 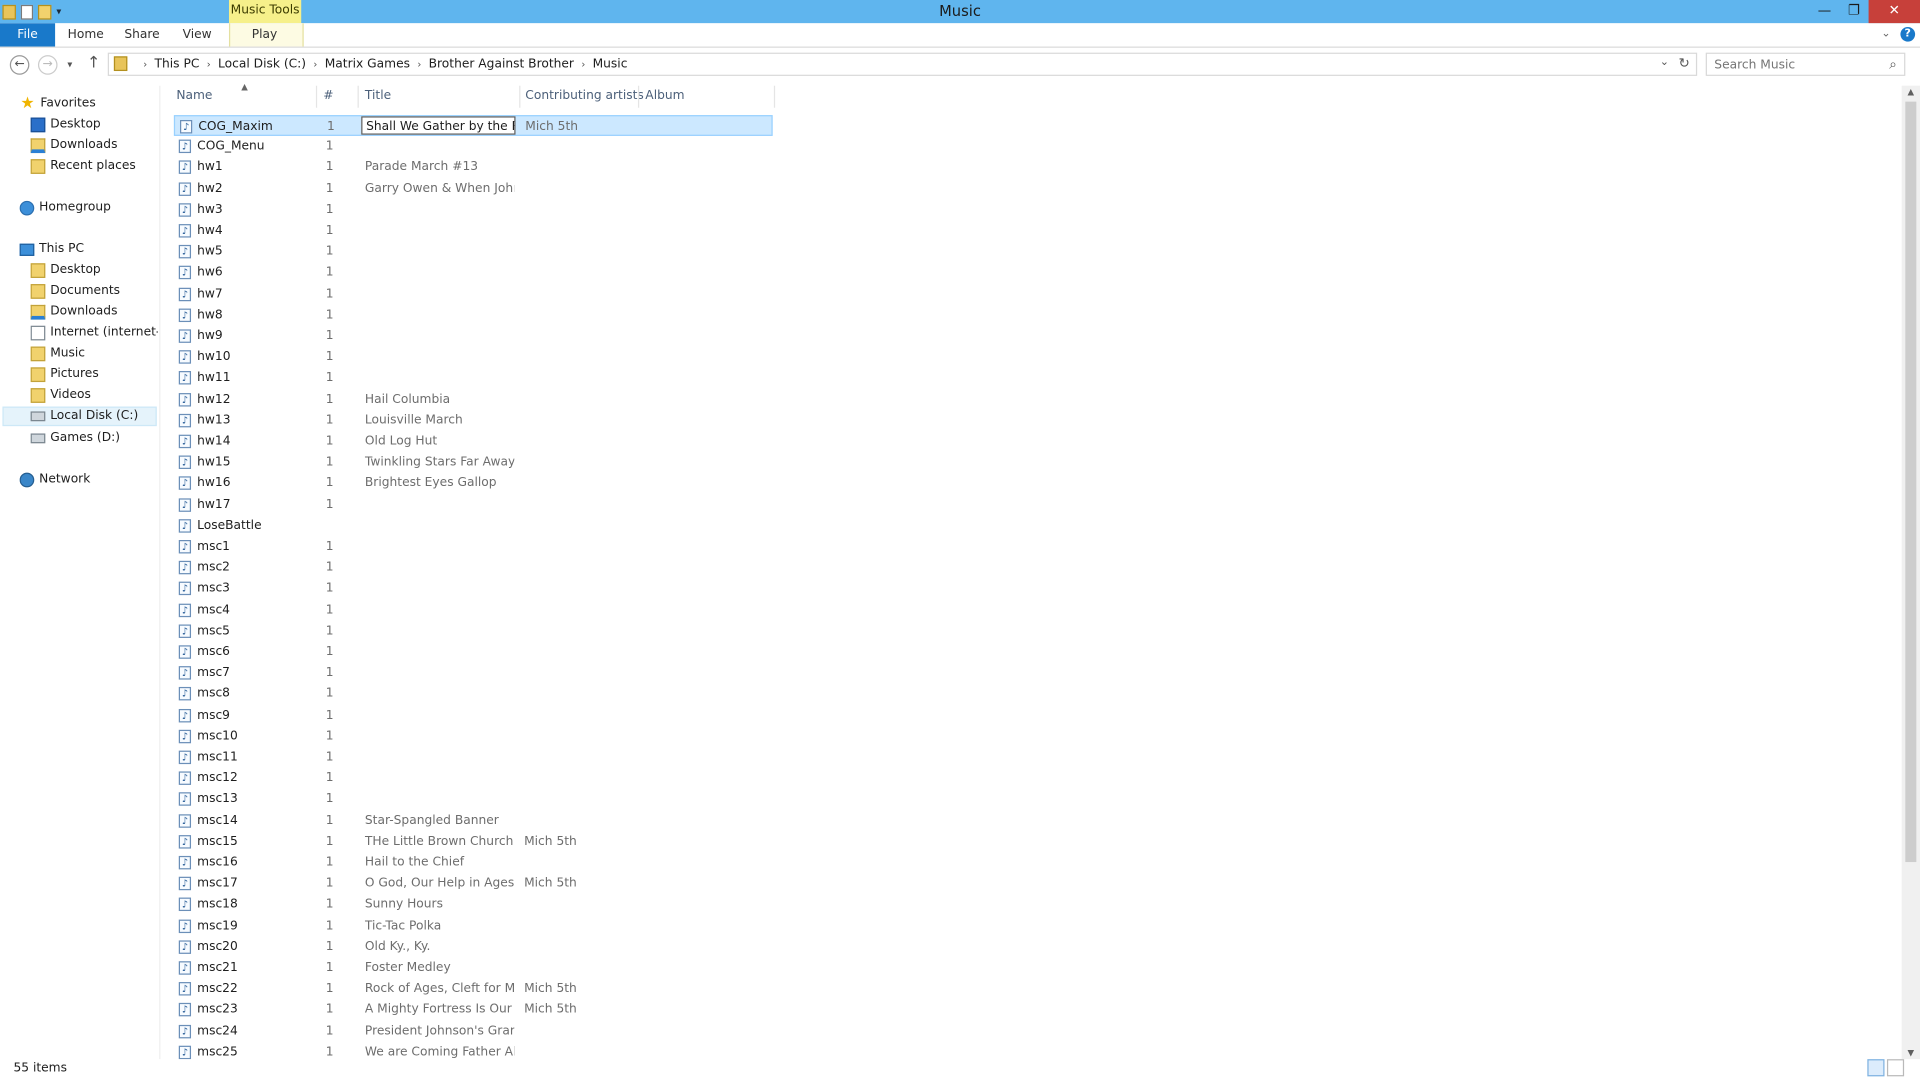 I want to click on nav-pc-videos: Videos, so click(x=60, y=396).